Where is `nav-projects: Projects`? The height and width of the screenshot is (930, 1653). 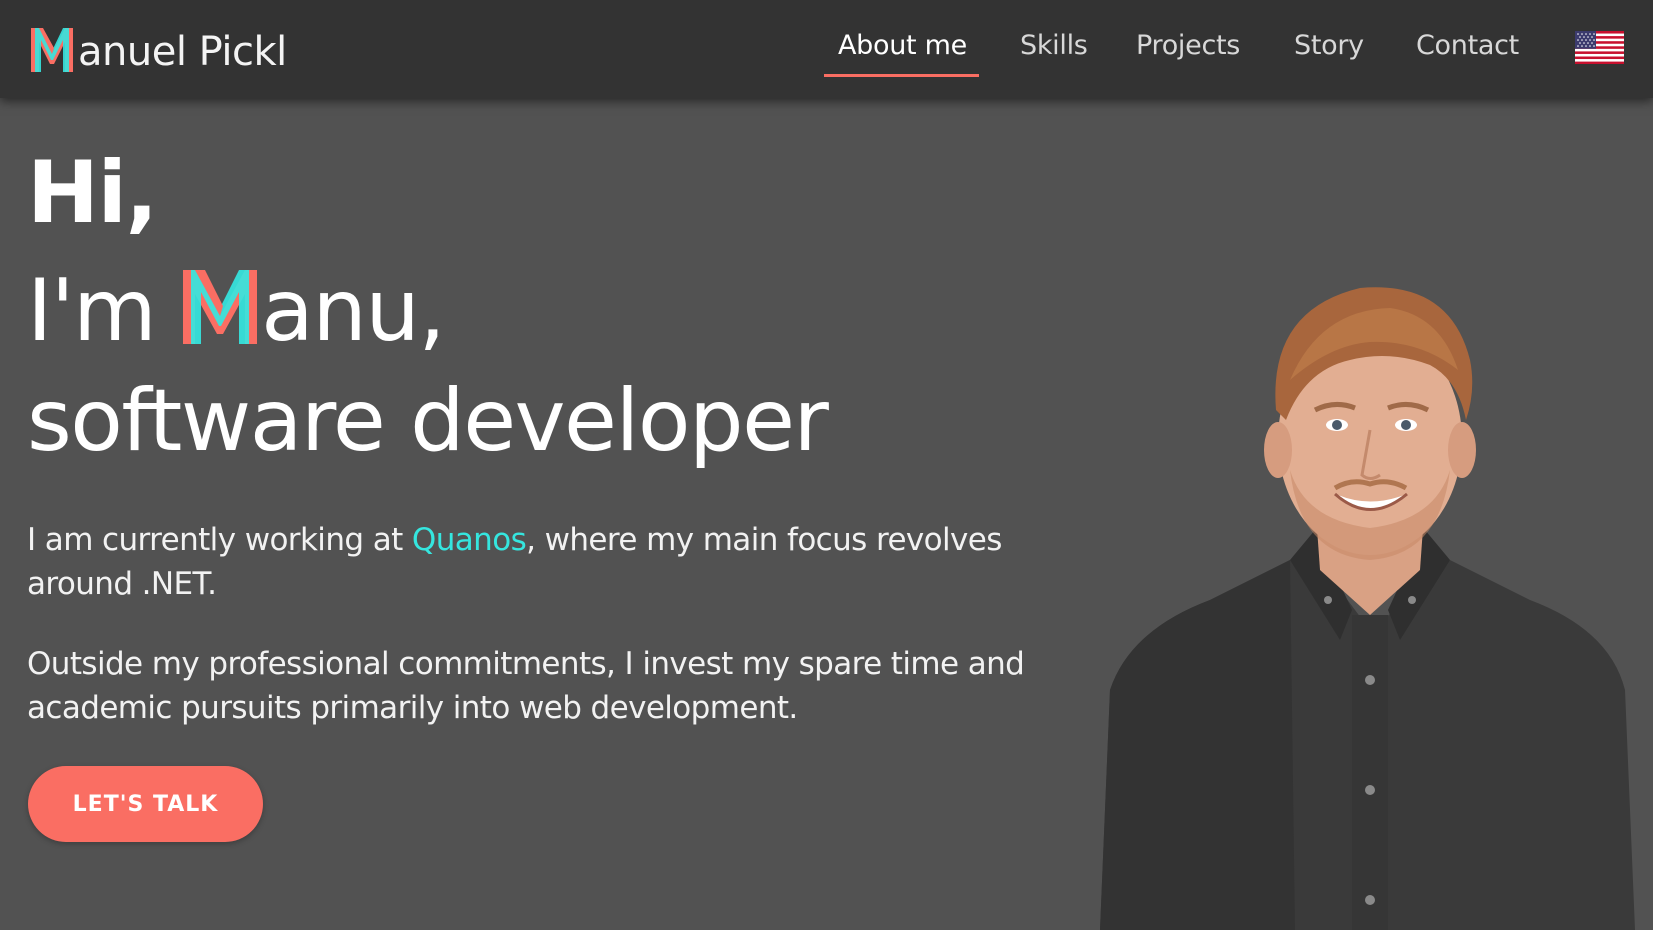
nav-projects: Projects is located at coordinates (1188, 45).